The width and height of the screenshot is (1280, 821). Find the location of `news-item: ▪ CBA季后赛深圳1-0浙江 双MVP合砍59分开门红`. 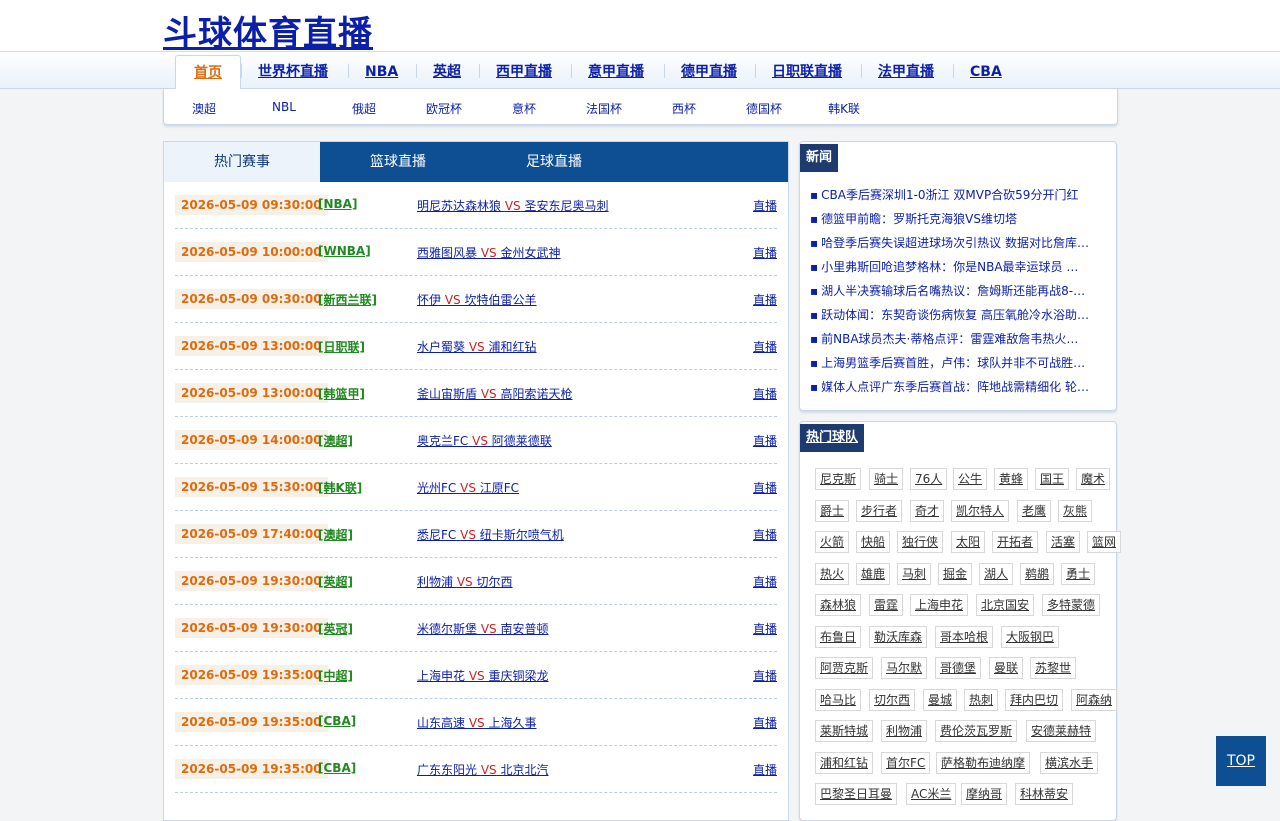

news-item: ▪ CBA季后赛深圳1-0浙江 双MVP合砍59分开门红 is located at coordinates (950, 194).